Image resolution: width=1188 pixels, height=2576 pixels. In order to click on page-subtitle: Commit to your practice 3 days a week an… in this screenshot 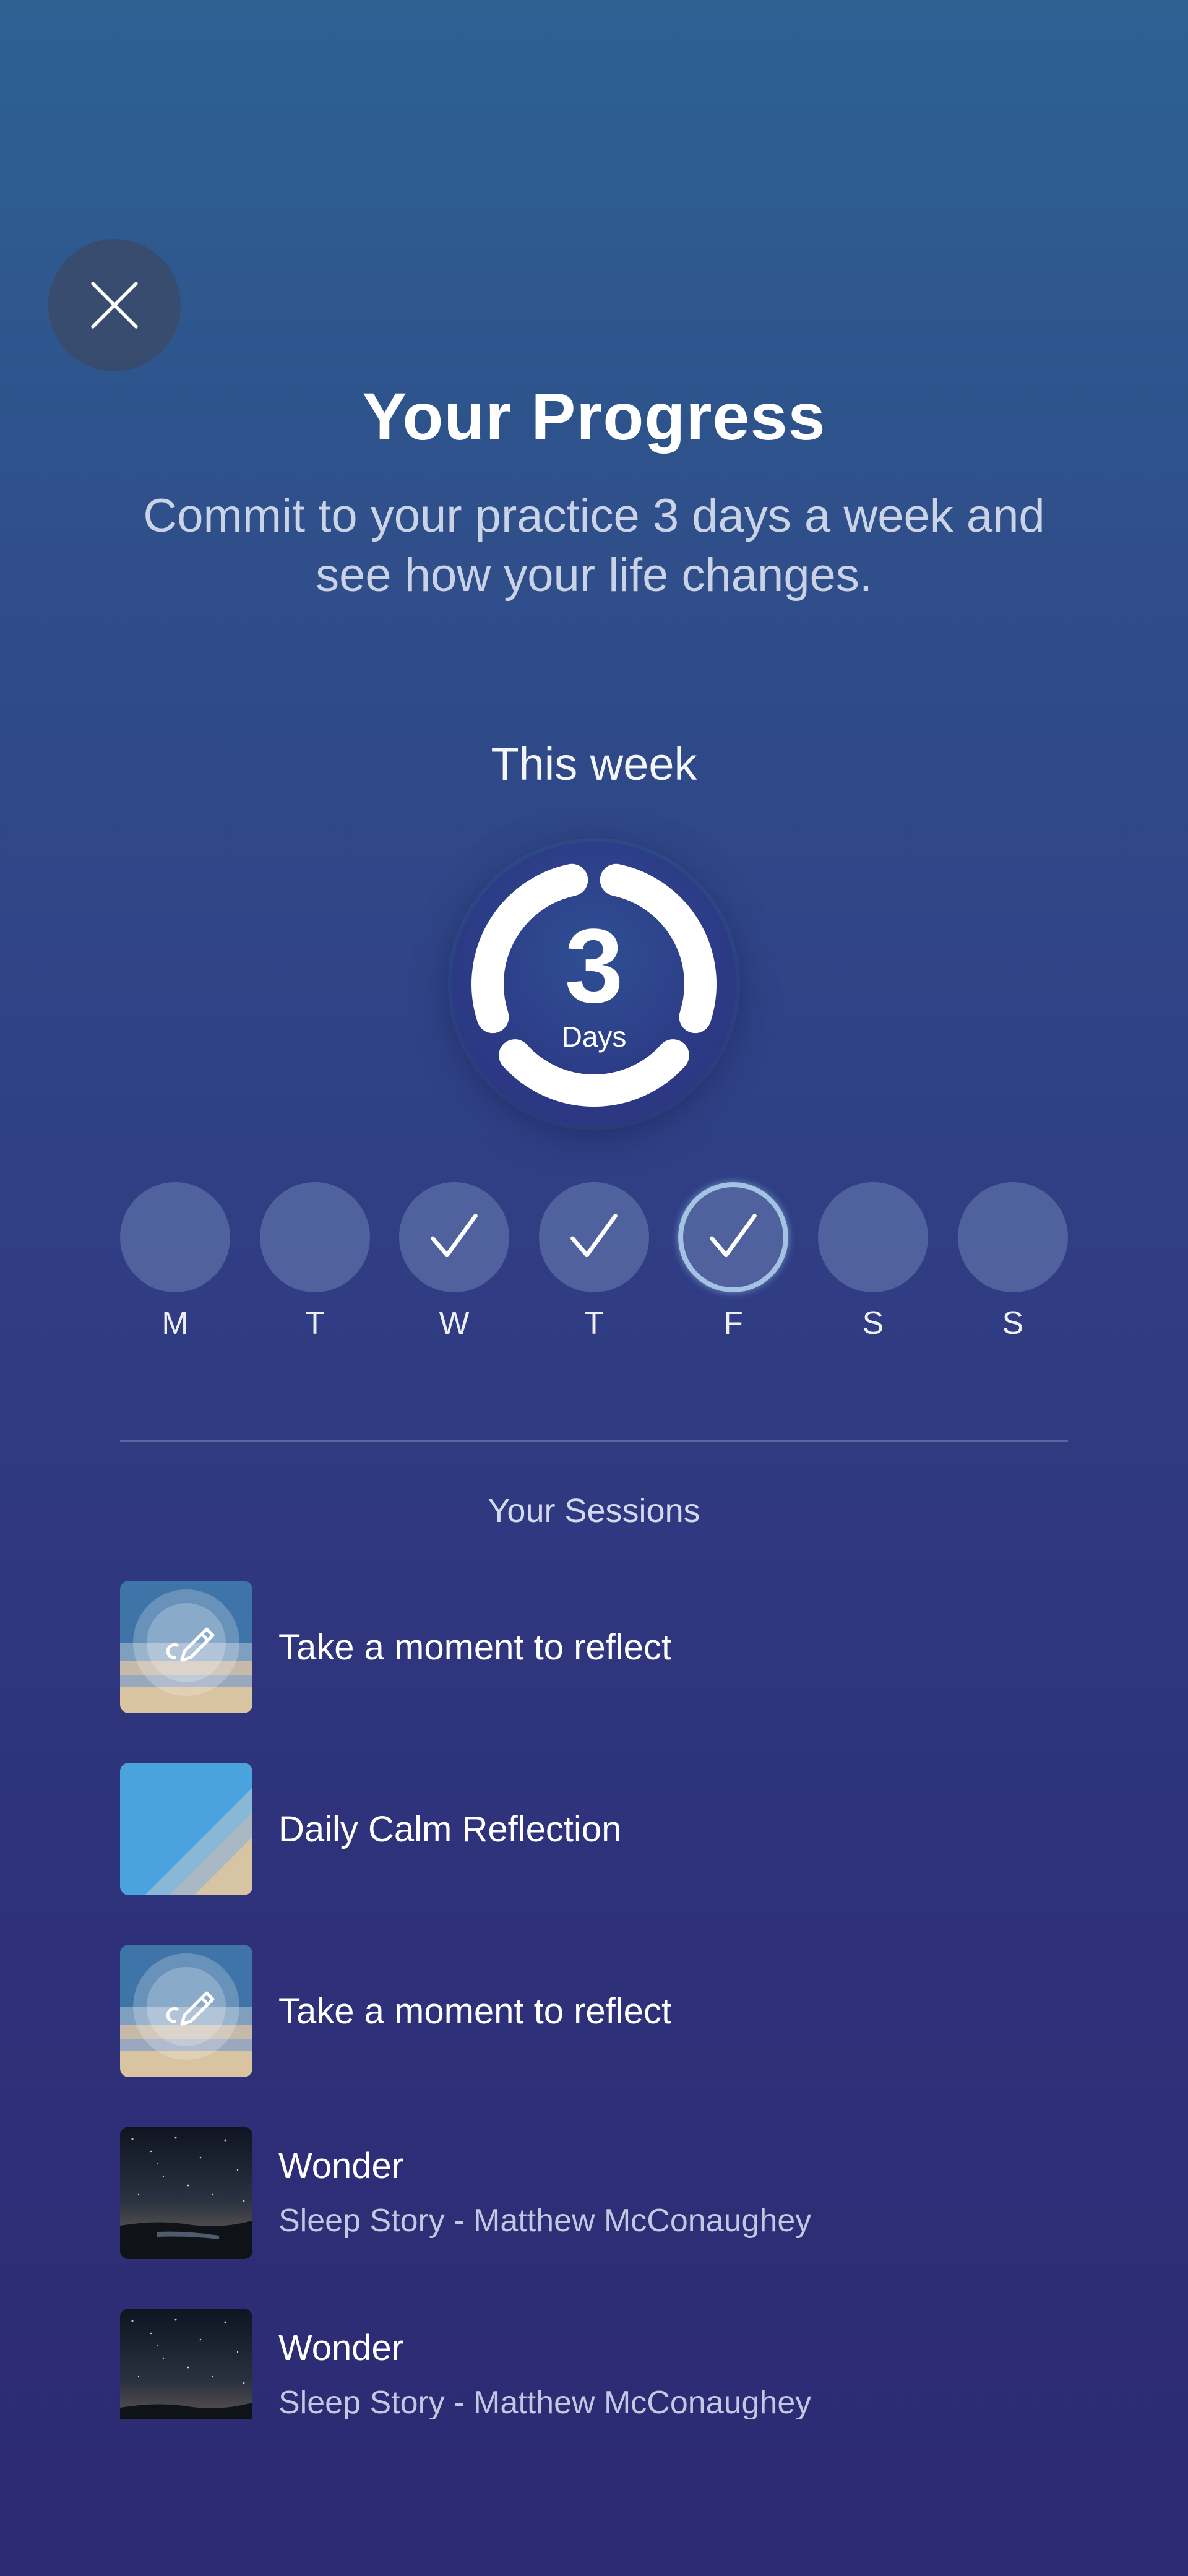, I will do `click(594, 546)`.